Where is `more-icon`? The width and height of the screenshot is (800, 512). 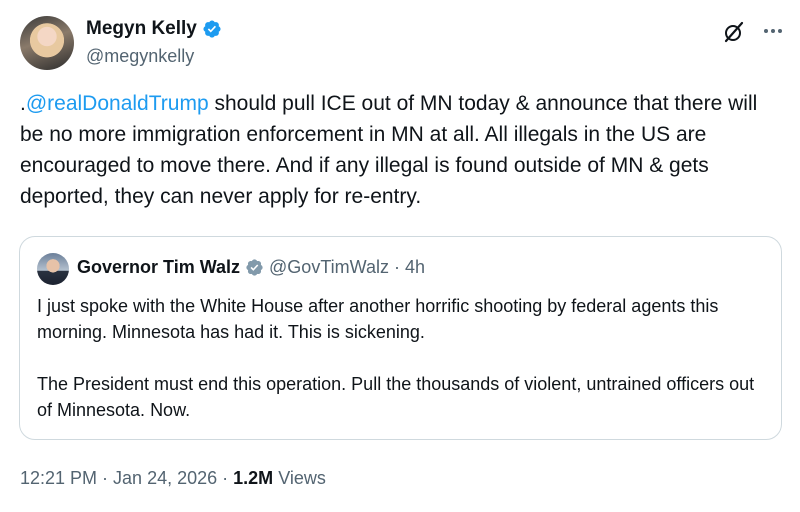
more-icon is located at coordinates (773, 31).